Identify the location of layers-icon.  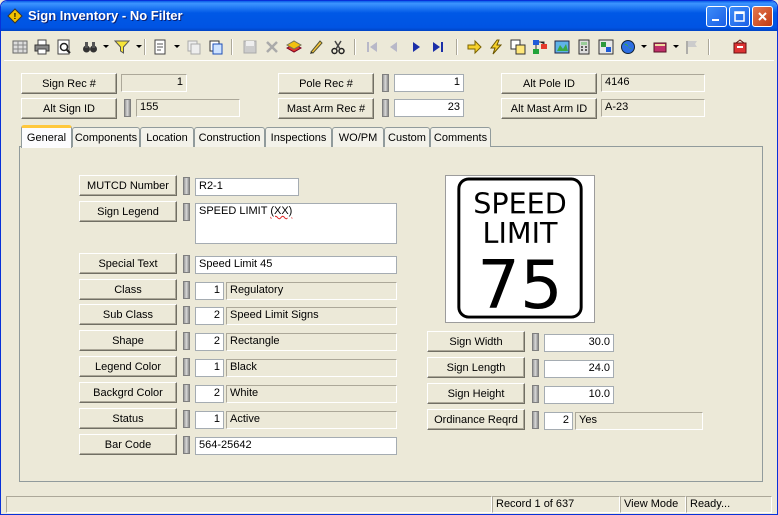
(294, 46).